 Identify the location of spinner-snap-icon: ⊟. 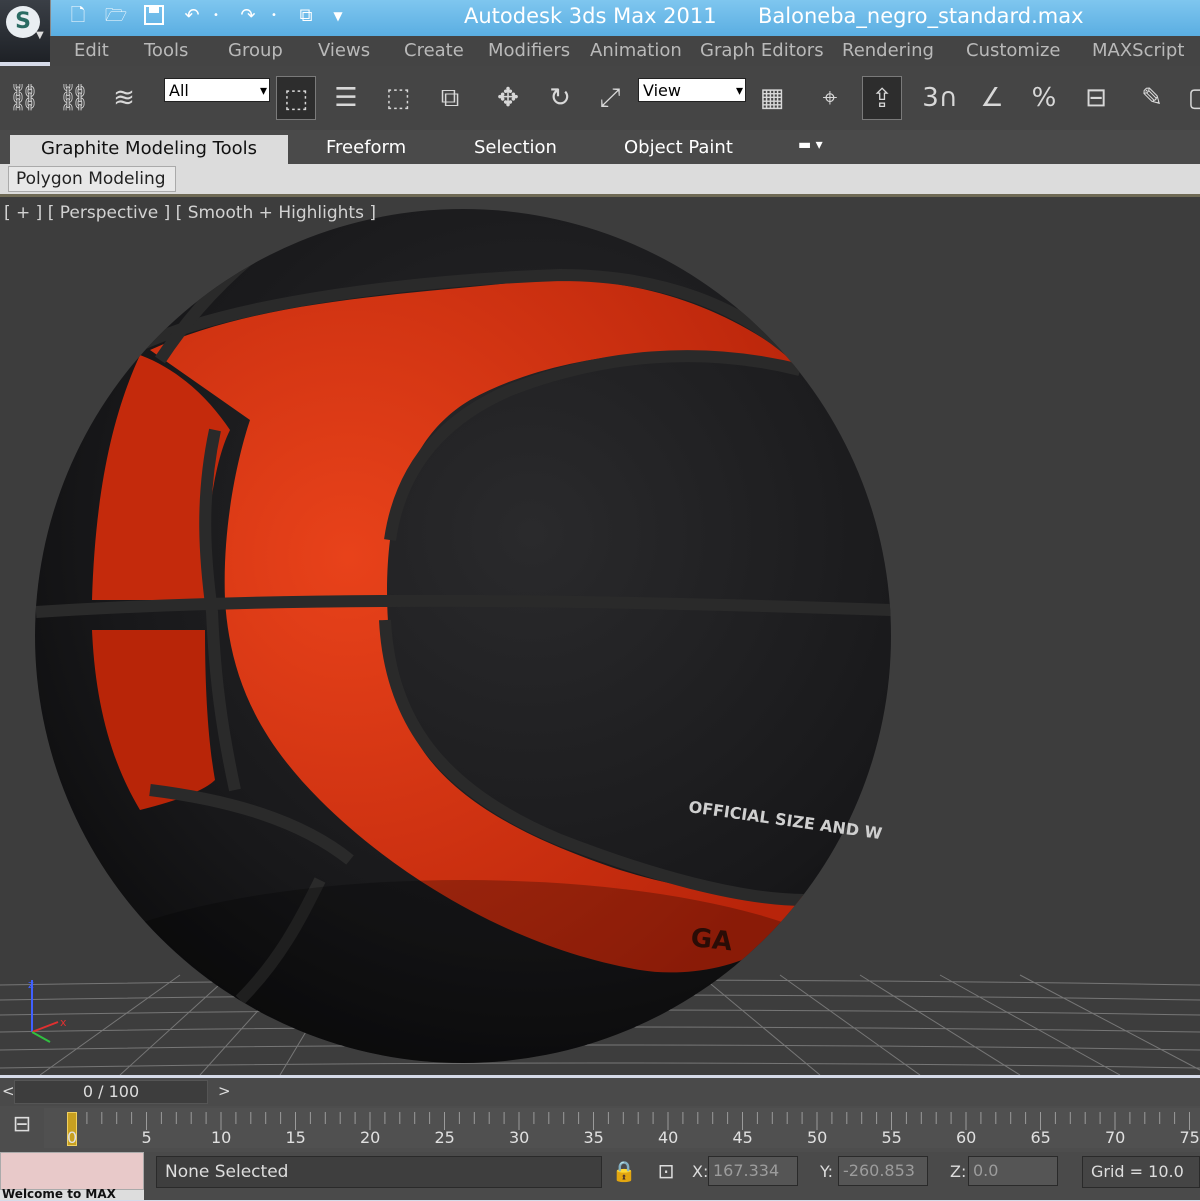
(1096, 98).